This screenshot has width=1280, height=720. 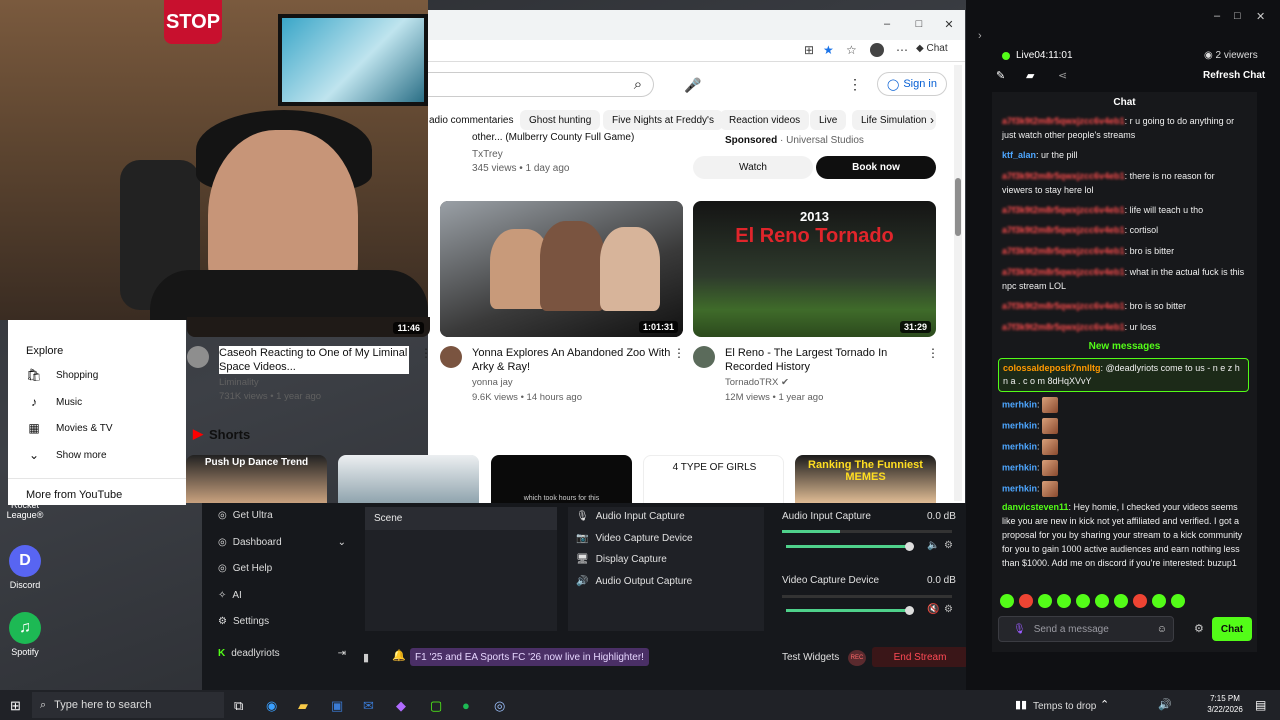 What do you see at coordinates (765, 120) in the screenshot?
I see `chip-reaction-videos: Reaction videos` at bounding box center [765, 120].